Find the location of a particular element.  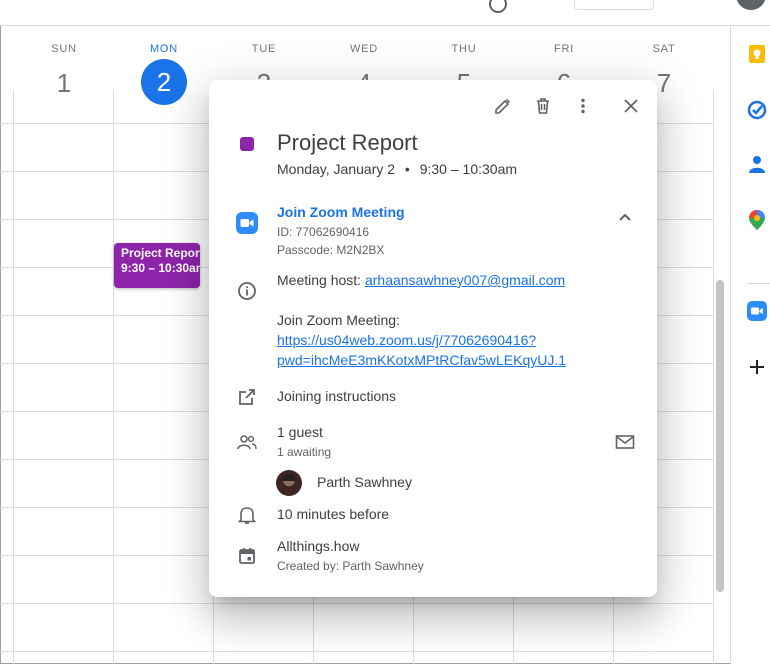

day-name: MON is located at coordinates (164, 49).